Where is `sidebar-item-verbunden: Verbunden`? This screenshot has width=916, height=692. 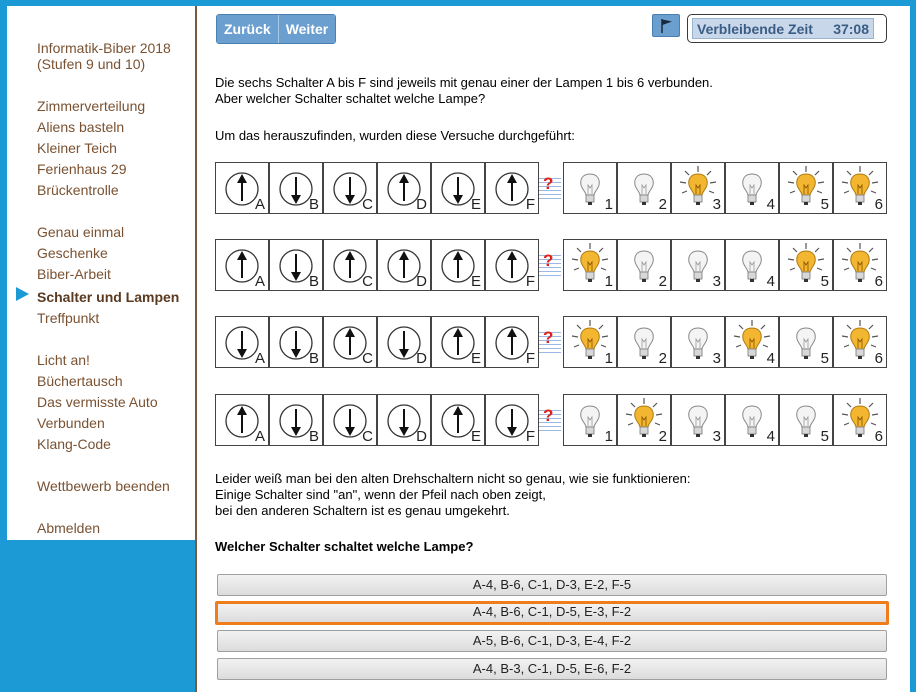 sidebar-item-verbunden: Verbunden is located at coordinates (71, 423).